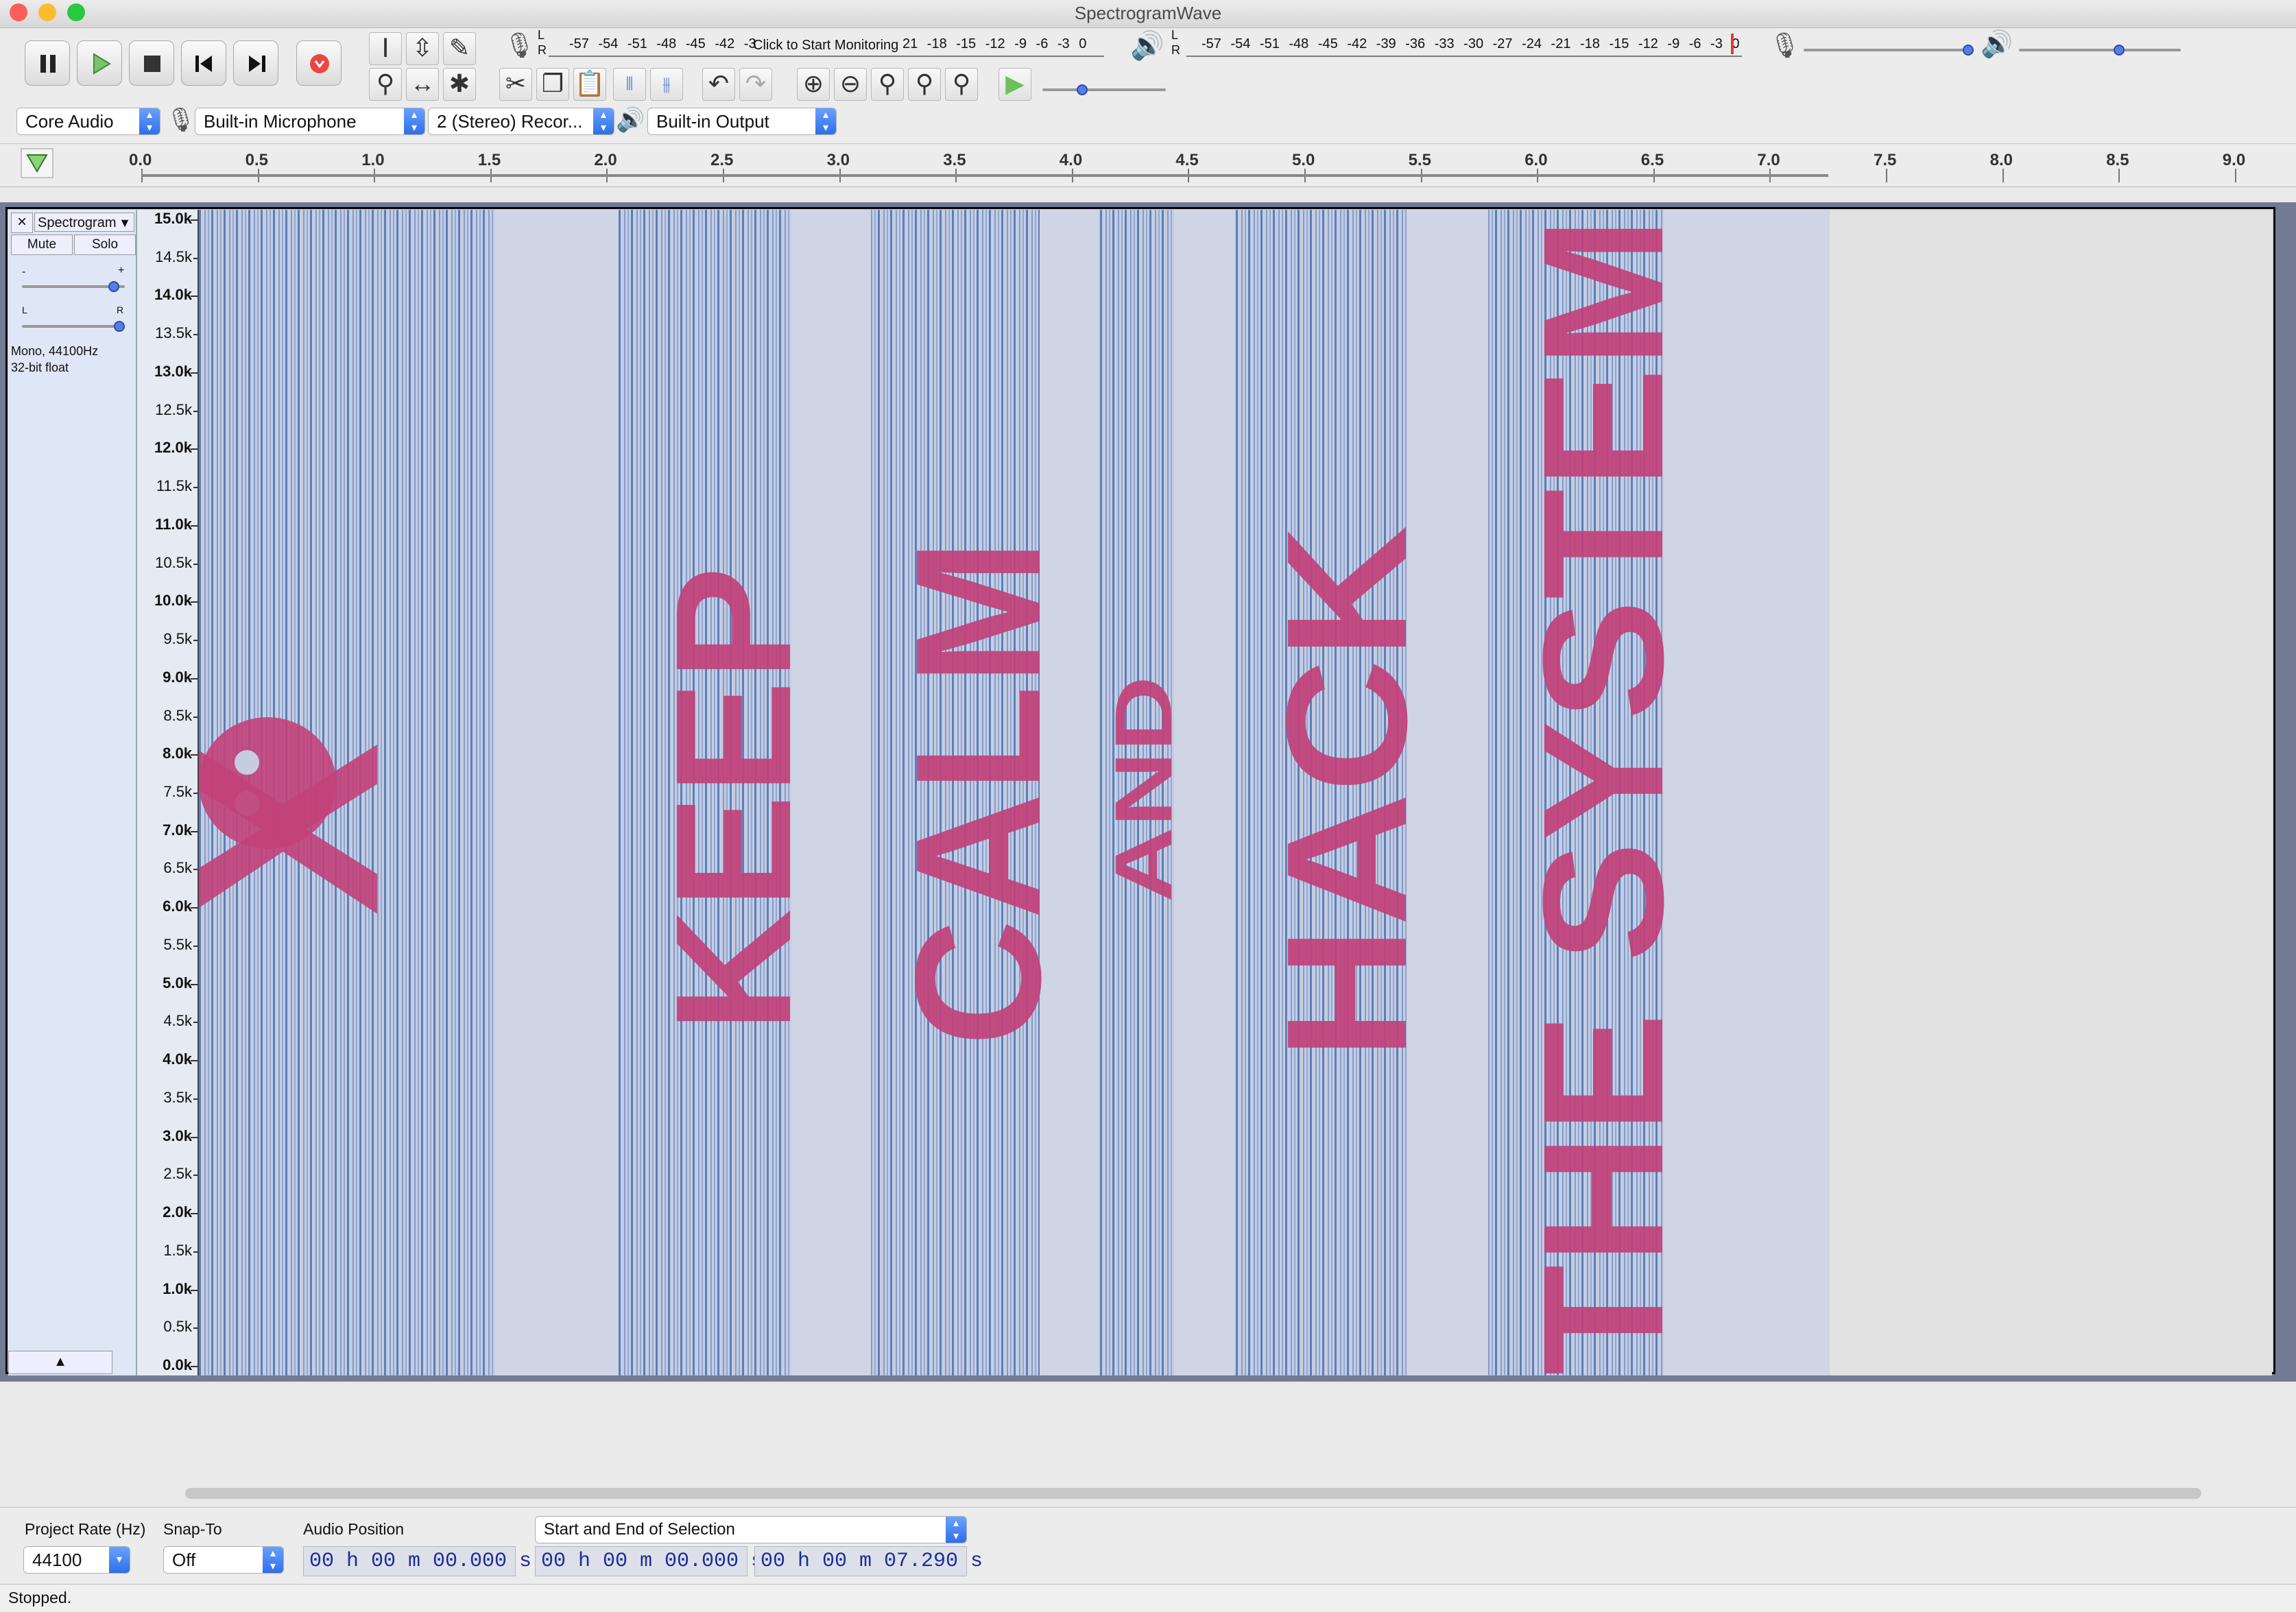 This screenshot has width=2296, height=1612. What do you see at coordinates (310, 121) in the screenshot?
I see `recording-device-select: Built-in Microphone ▴ ▾` at bounding box center [310, 121].